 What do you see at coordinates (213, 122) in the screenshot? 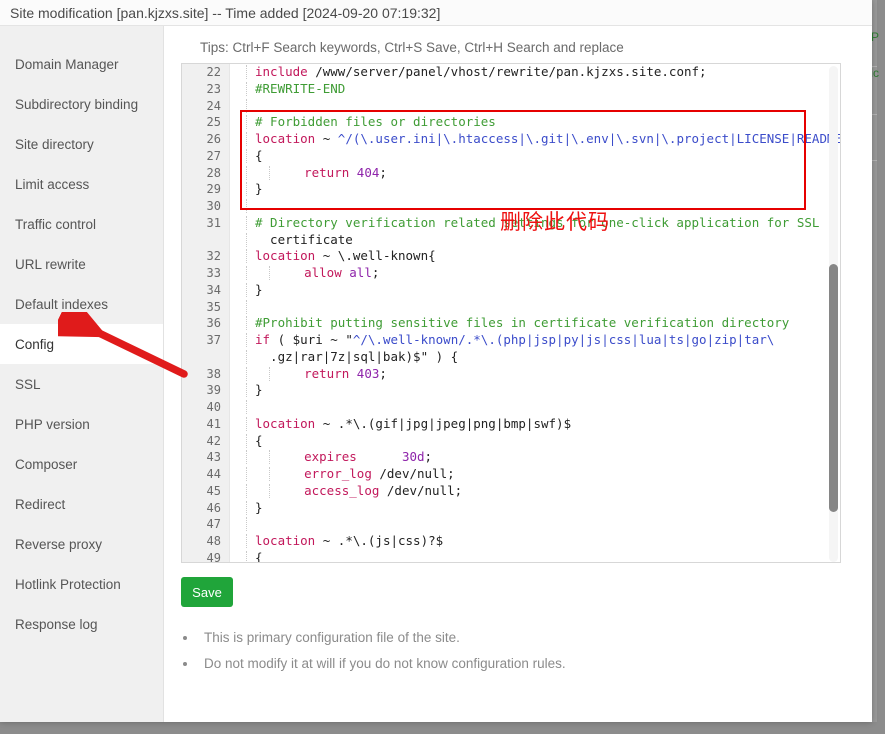
I see `line-number: 25` at bounding box center [213, 122].